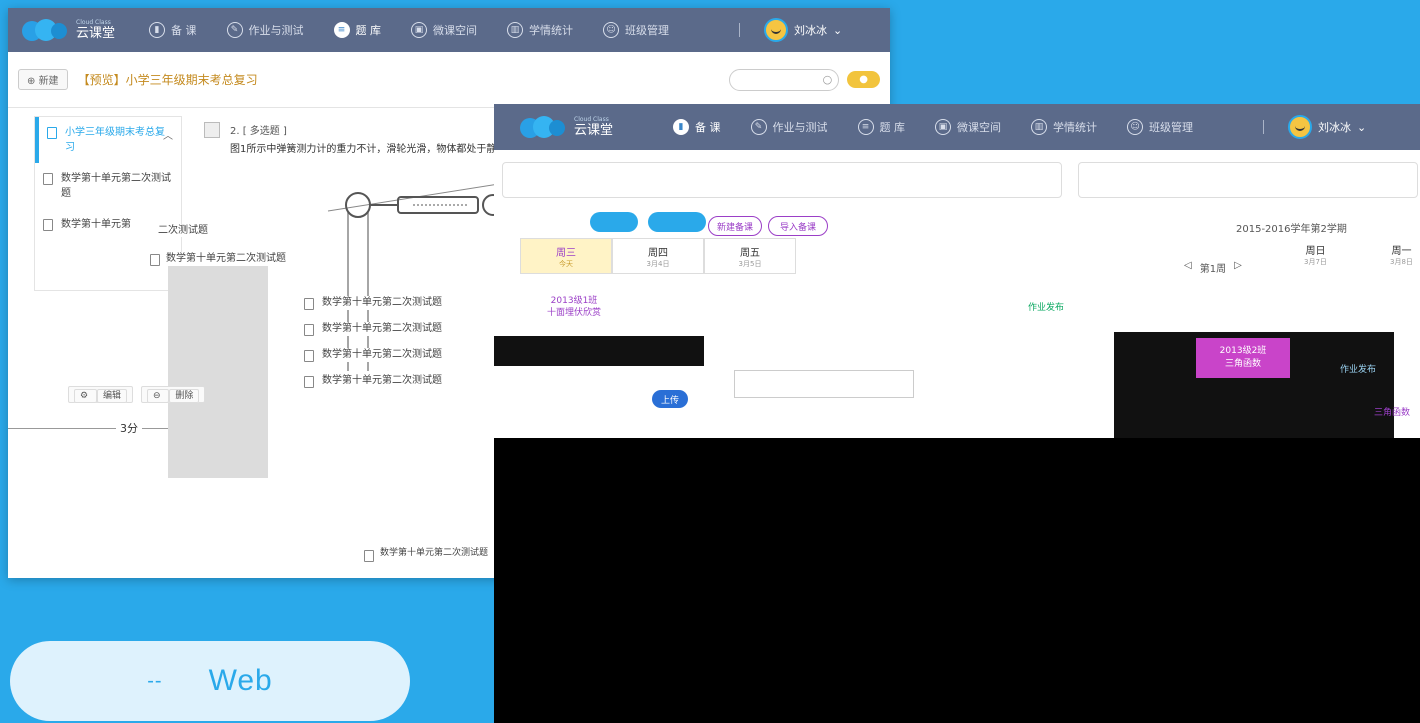 The width and height of the screenshot is (1420, 723). I want to click on user-name: 刘冰冰, so click(1335, 127).